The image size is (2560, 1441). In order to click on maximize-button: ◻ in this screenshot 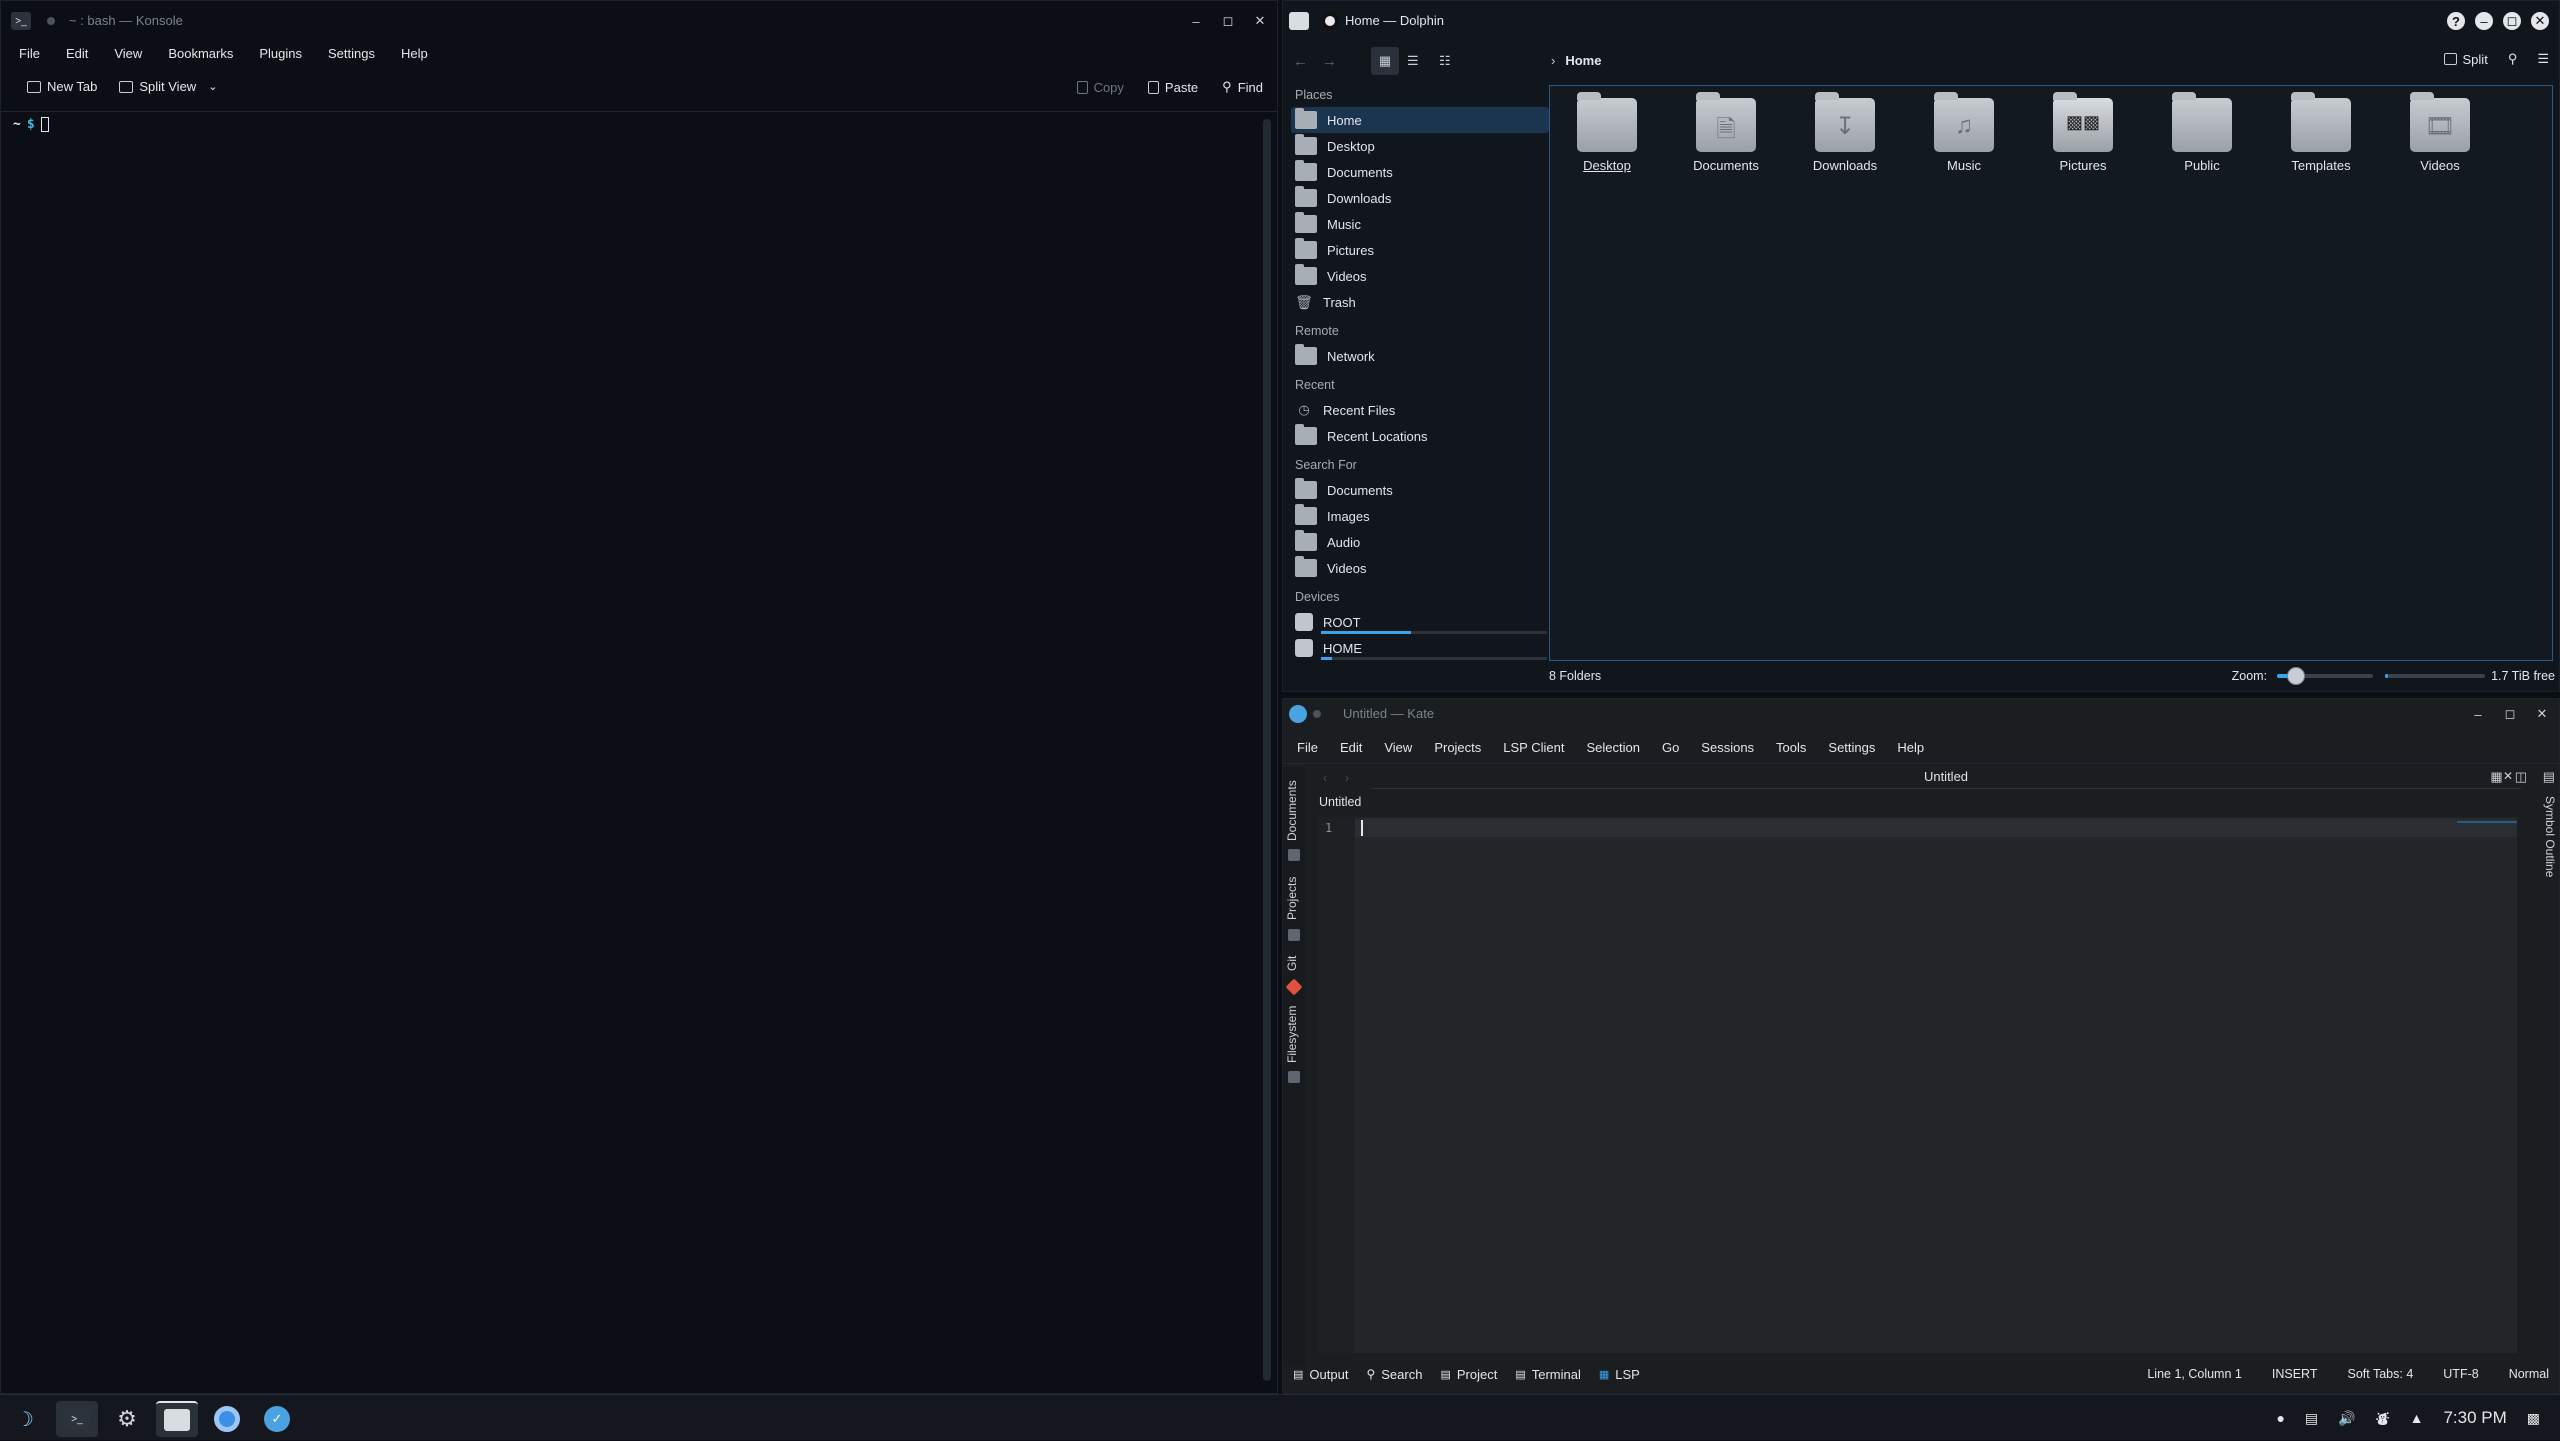, I will do `click(1228, 21)`.